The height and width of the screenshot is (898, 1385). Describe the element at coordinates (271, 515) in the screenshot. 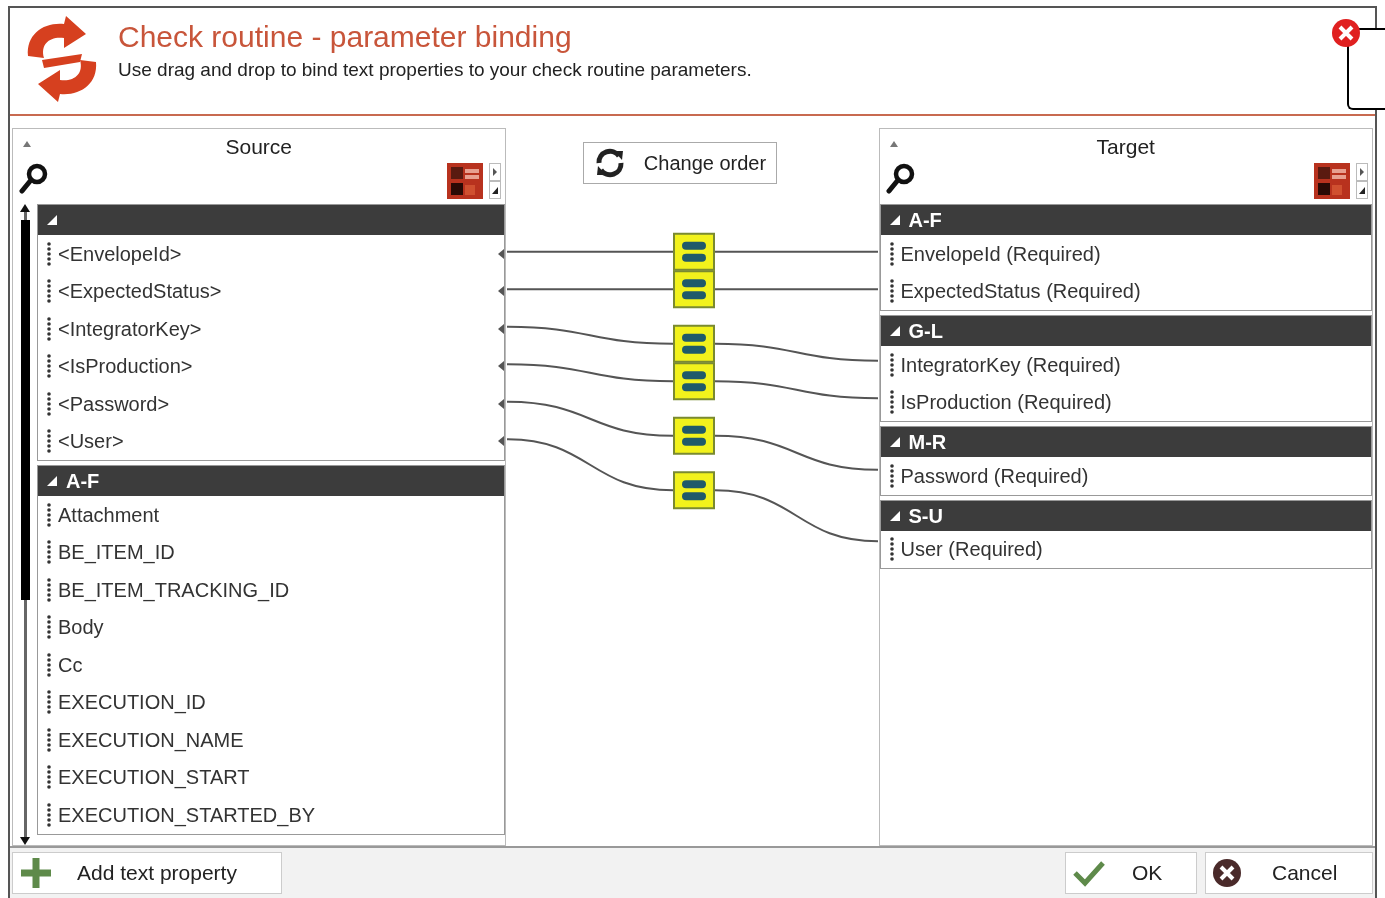

I see `list-item: Attachment` at that location.